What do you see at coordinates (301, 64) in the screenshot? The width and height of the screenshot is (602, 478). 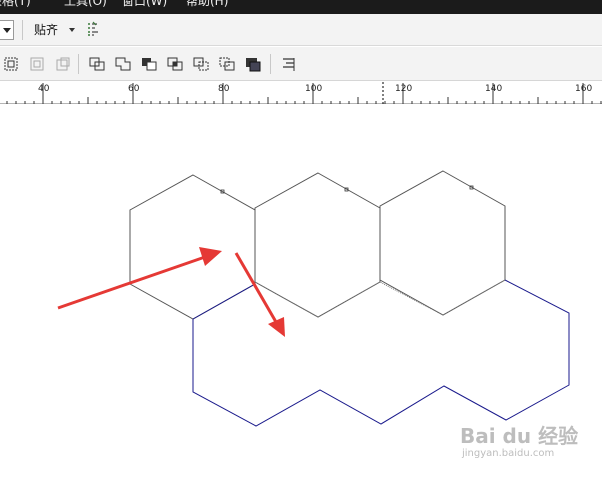 I see `arrange-toolbar` at bounding box center [301, 64].